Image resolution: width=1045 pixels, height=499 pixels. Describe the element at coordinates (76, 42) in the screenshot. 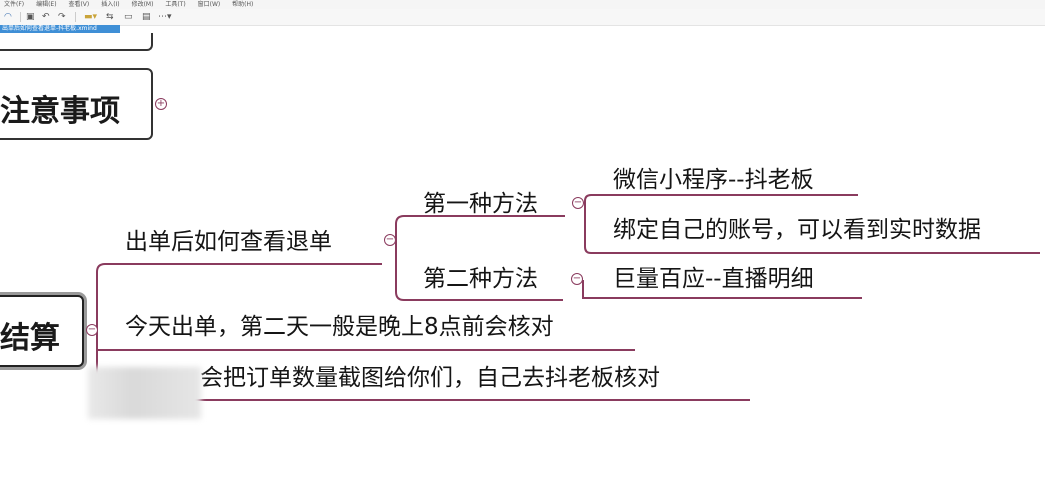

I see `topic-box-cut` at that location.